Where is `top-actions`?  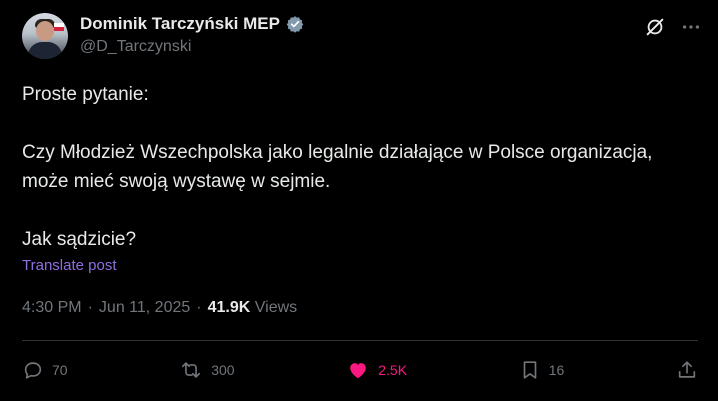
top-actions is located at coordinates (673, 27).